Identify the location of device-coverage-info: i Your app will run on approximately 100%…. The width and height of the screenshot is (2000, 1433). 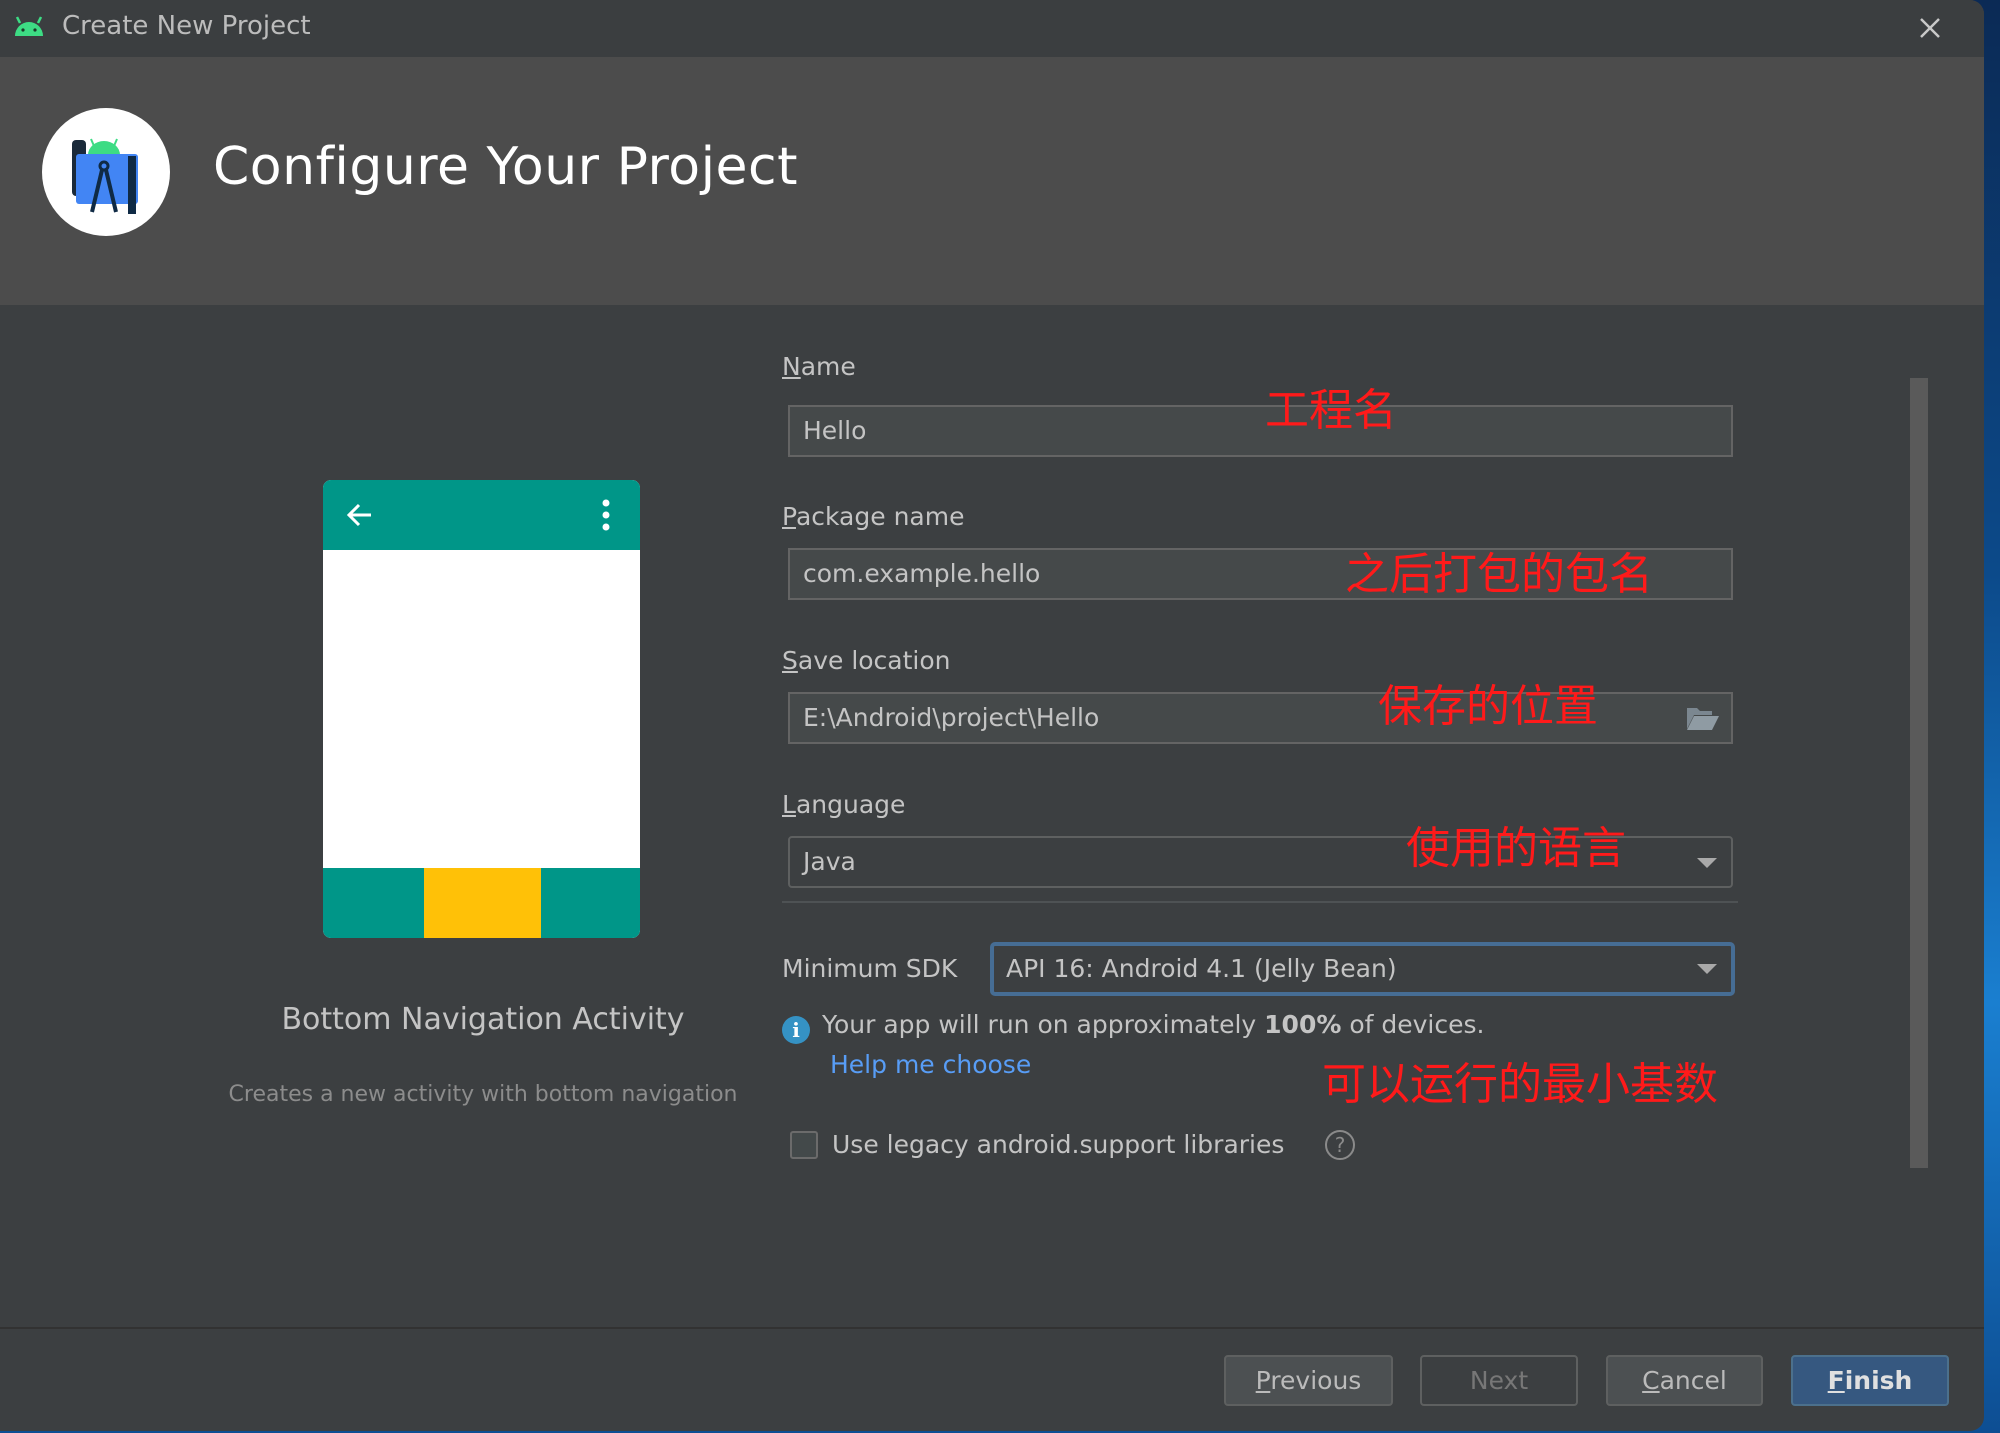
(1133, 1027).